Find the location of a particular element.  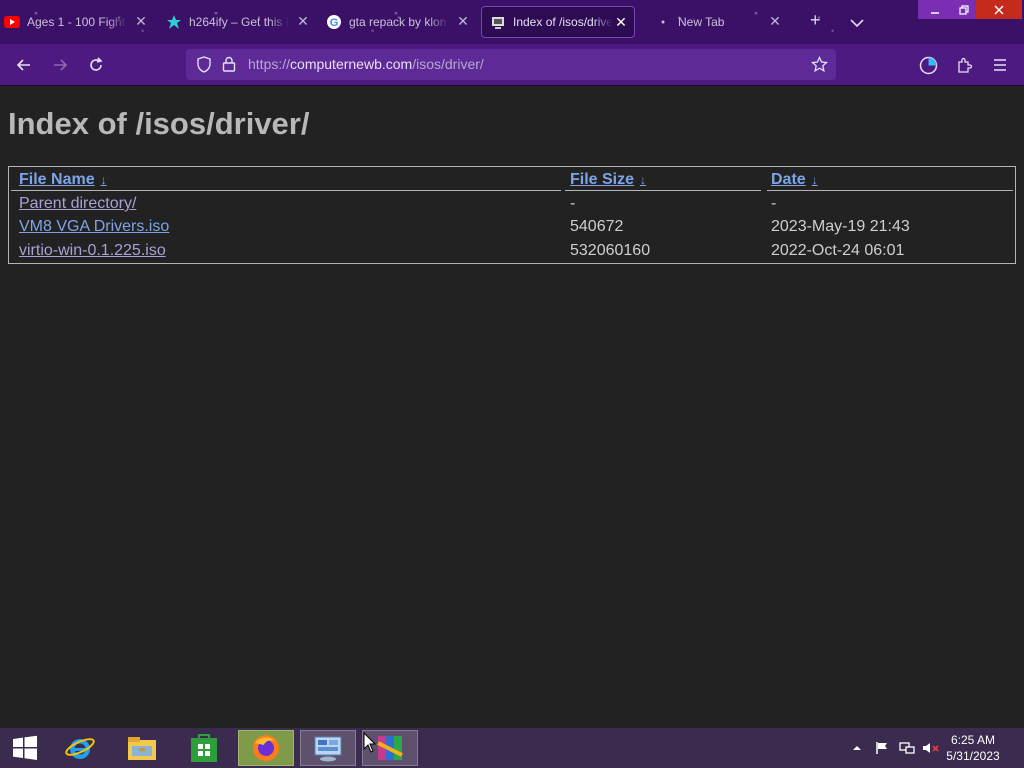

table-header-row: File Name ↓ File Size ↓ Date ↓ is located at coordinates (512, 179).